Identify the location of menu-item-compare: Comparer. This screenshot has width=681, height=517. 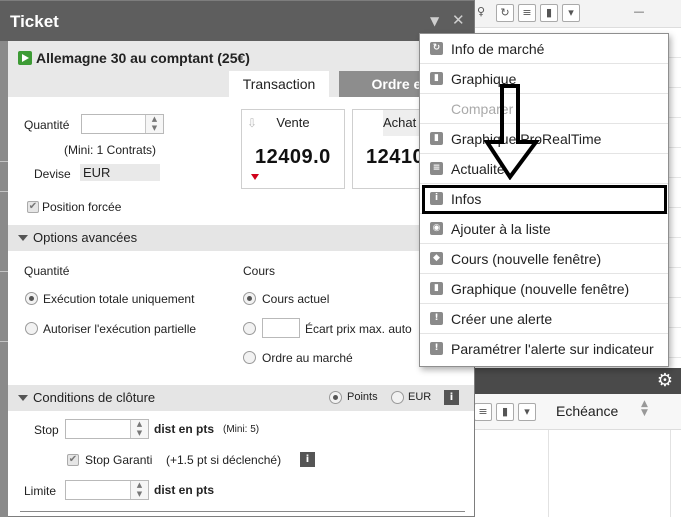
(544, 109).